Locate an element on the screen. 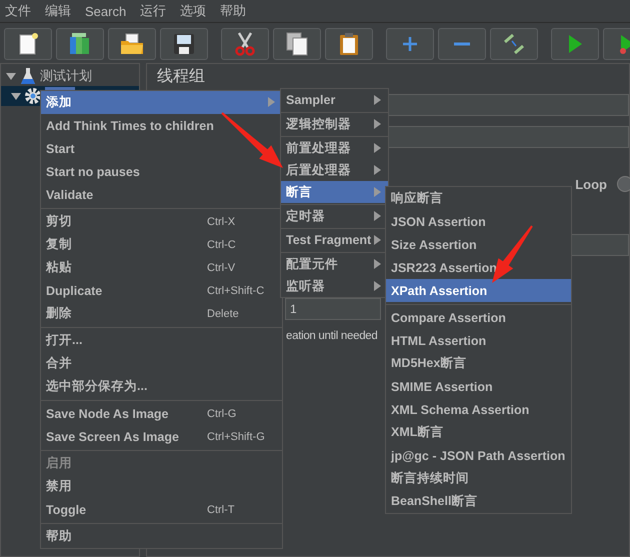  menu-item: Start no pauses is located at coordinates (161, 171).